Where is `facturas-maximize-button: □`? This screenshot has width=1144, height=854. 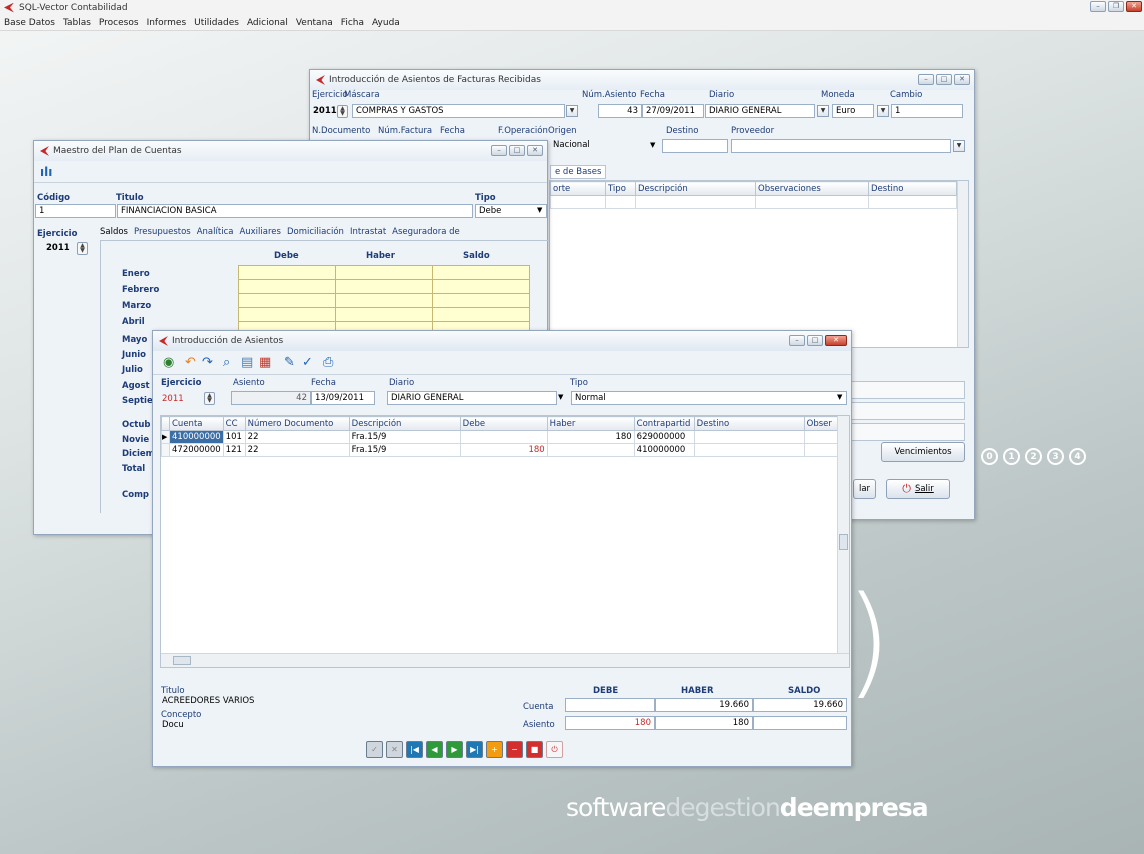 facturas-maximize-button: □ is located at coordinates (944, 79).